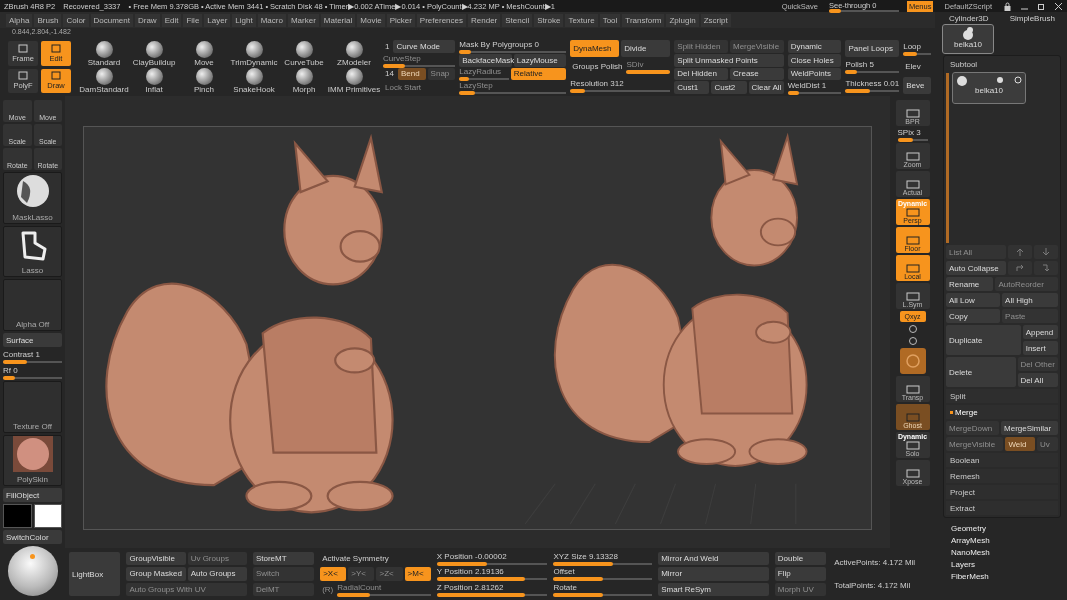 The height and width of the screenshot is (600, 1067). What do you see at coordinates (1002, 460) in the screenshot?
I see `section-header: Boolean` at bounding box center [1002, 460].